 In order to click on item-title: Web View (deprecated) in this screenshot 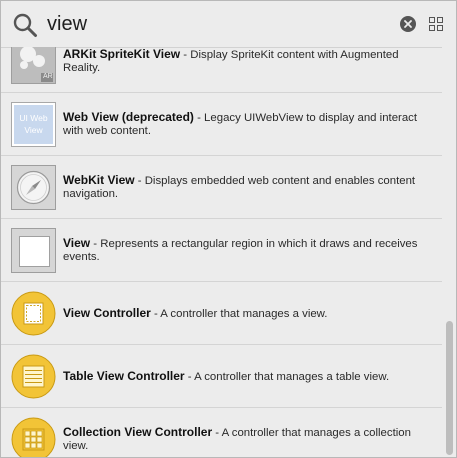, I will do `click(128, 117)`.